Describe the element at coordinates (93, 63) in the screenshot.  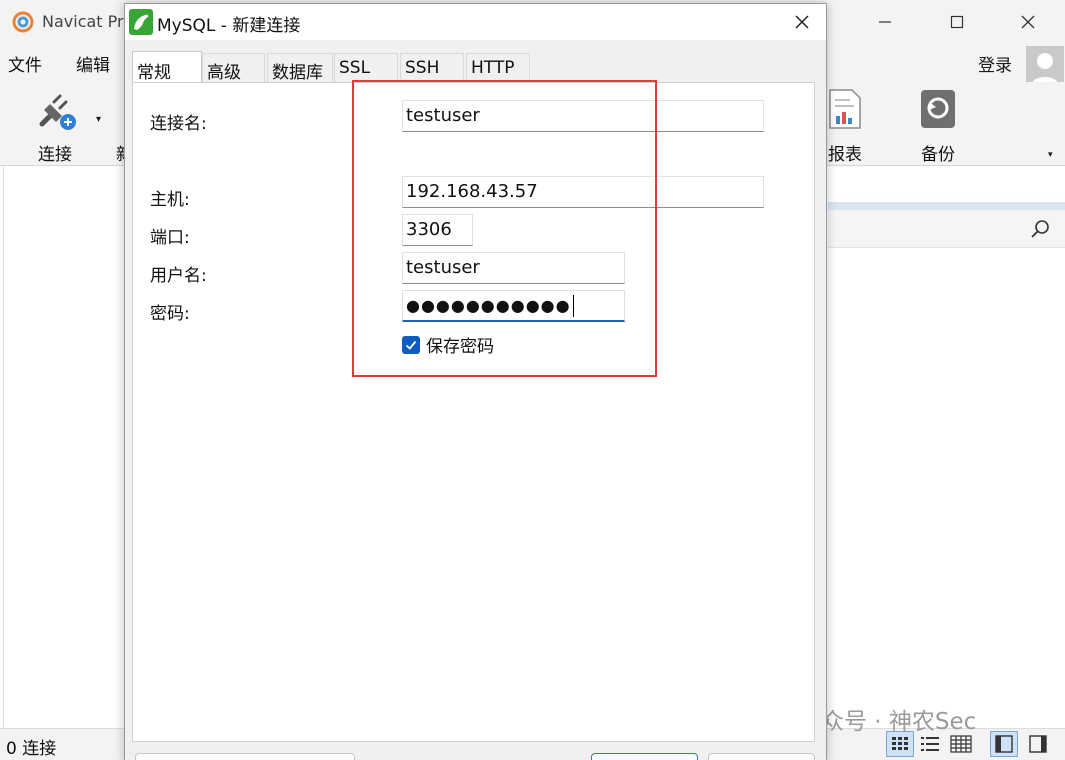
I see `menu-edit: 编辑` at that location.